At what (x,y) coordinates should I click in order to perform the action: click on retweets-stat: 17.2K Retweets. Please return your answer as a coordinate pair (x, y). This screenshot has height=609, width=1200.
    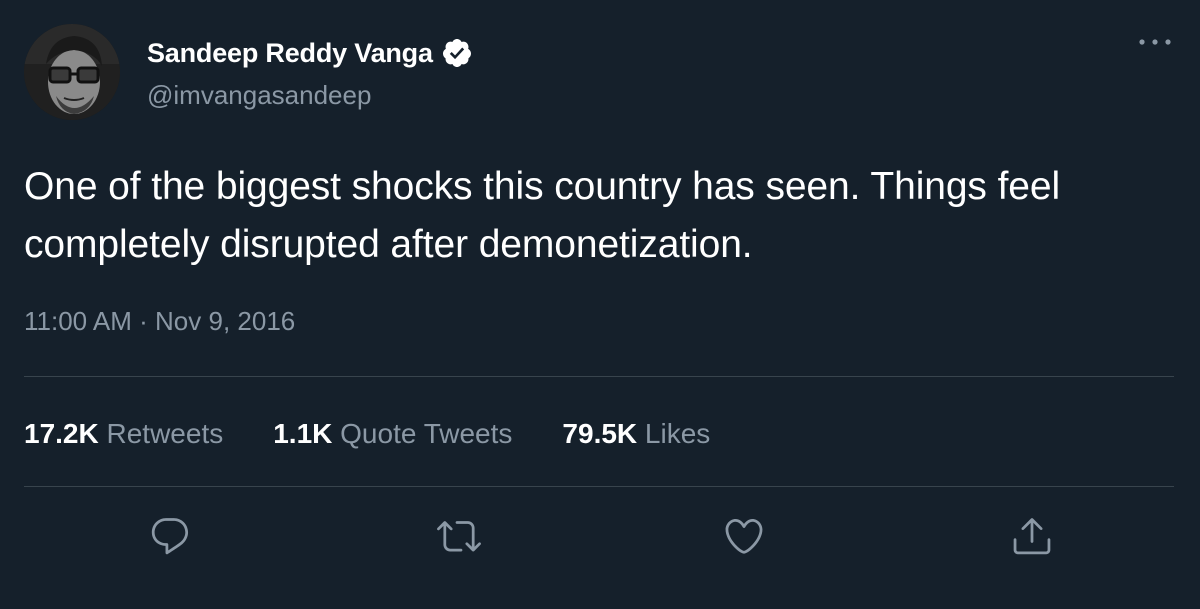
    Looking at the image, I should click on (123, 434).